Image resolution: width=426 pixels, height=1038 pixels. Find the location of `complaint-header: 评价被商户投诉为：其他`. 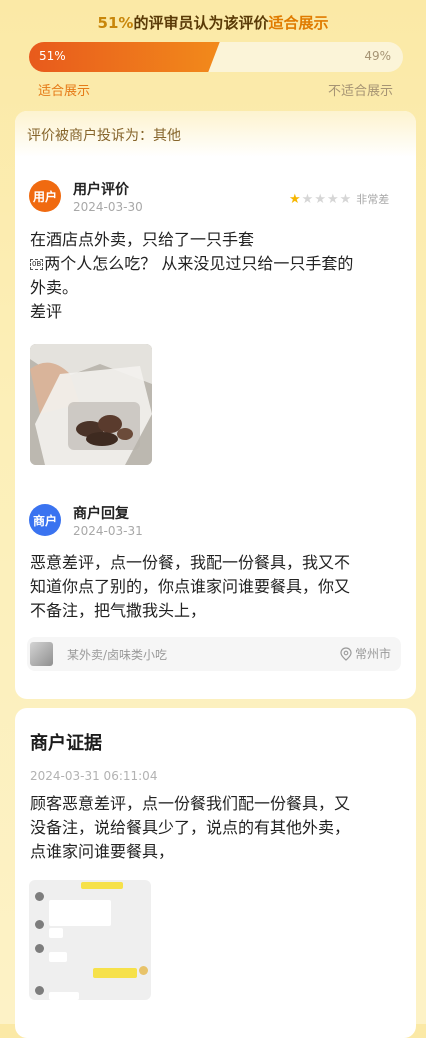

complaint-header: 评价被商户投诉为：其他 is located at coordinates (215, 134).